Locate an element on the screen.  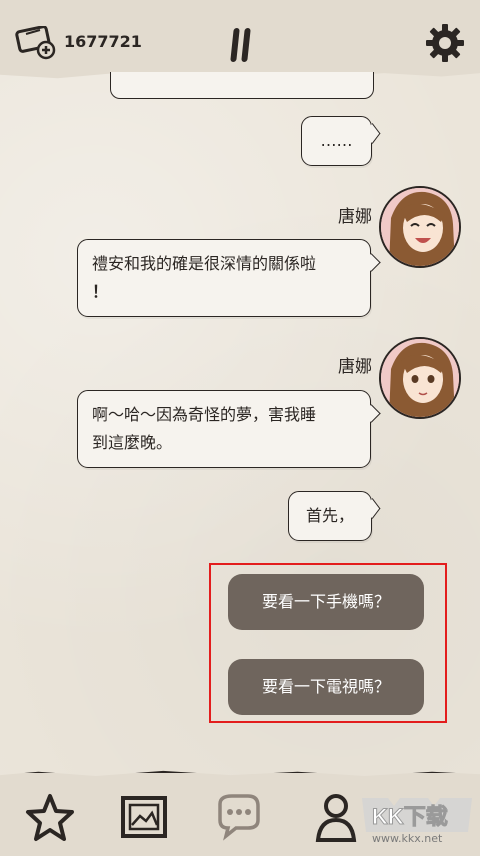
message-text: 首先， is located at coordinates (329, 515).